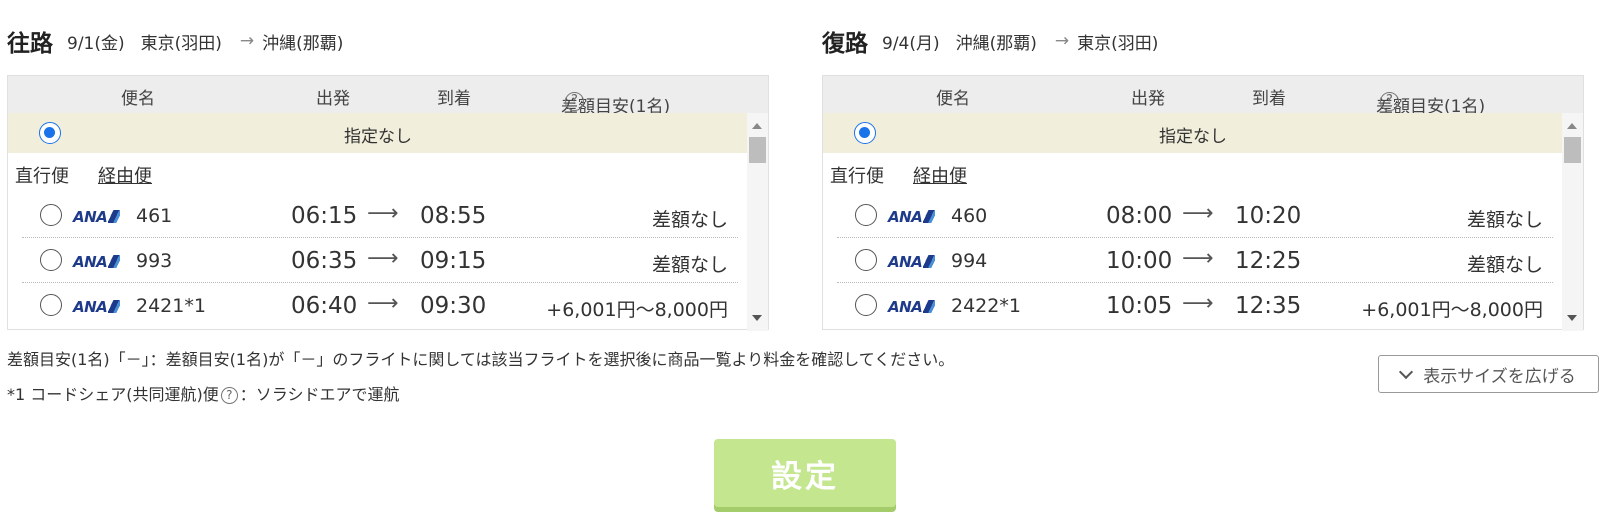 This screenshot has height=517, width=1609. I want to click on arrival-time: 09:30, so click(453, 306).